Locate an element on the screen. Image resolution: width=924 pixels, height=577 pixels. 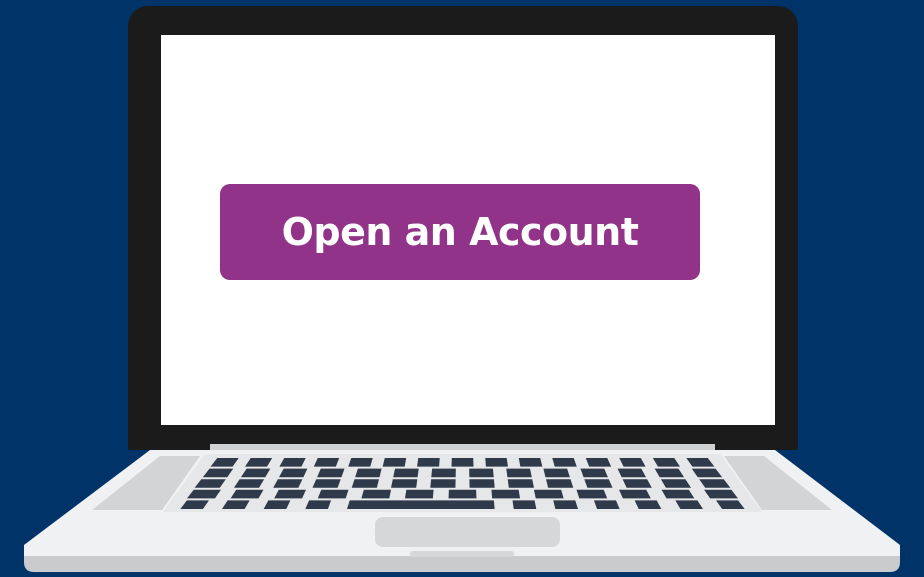
keyboard is located at coordinates (462, 483).